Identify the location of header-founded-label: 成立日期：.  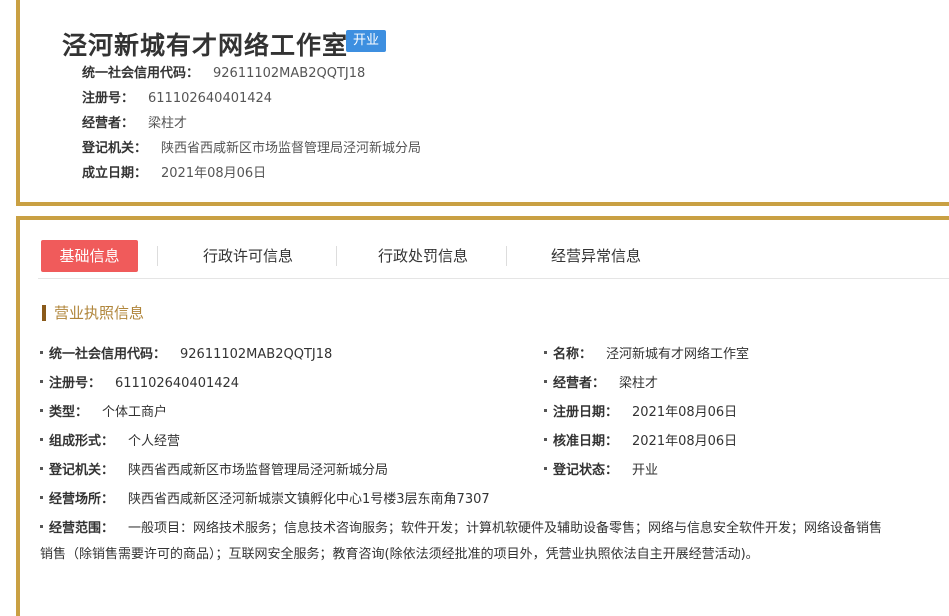
(115, 173).